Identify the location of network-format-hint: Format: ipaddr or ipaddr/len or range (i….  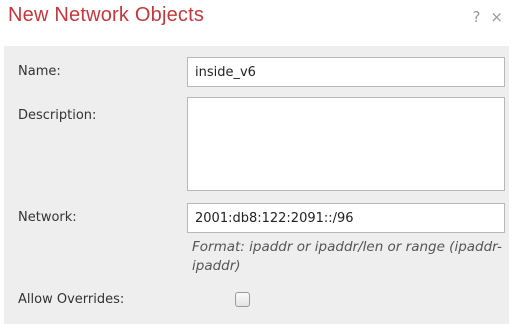
(347, 256).